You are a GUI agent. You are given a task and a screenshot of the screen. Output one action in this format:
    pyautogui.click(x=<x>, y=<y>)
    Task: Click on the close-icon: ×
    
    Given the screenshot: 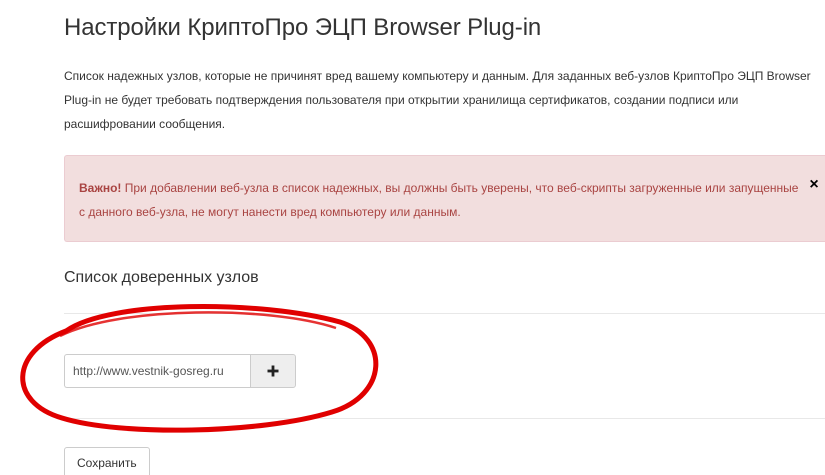 What is the action you would take?
    pyautogui.click(x=814, y=185)
    